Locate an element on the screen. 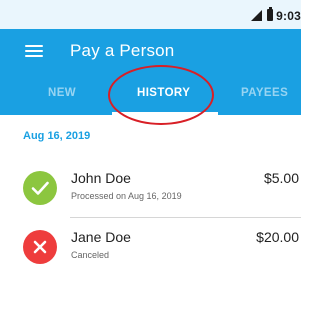  status-bar: 9:03 is located at coordinates (150, 14).